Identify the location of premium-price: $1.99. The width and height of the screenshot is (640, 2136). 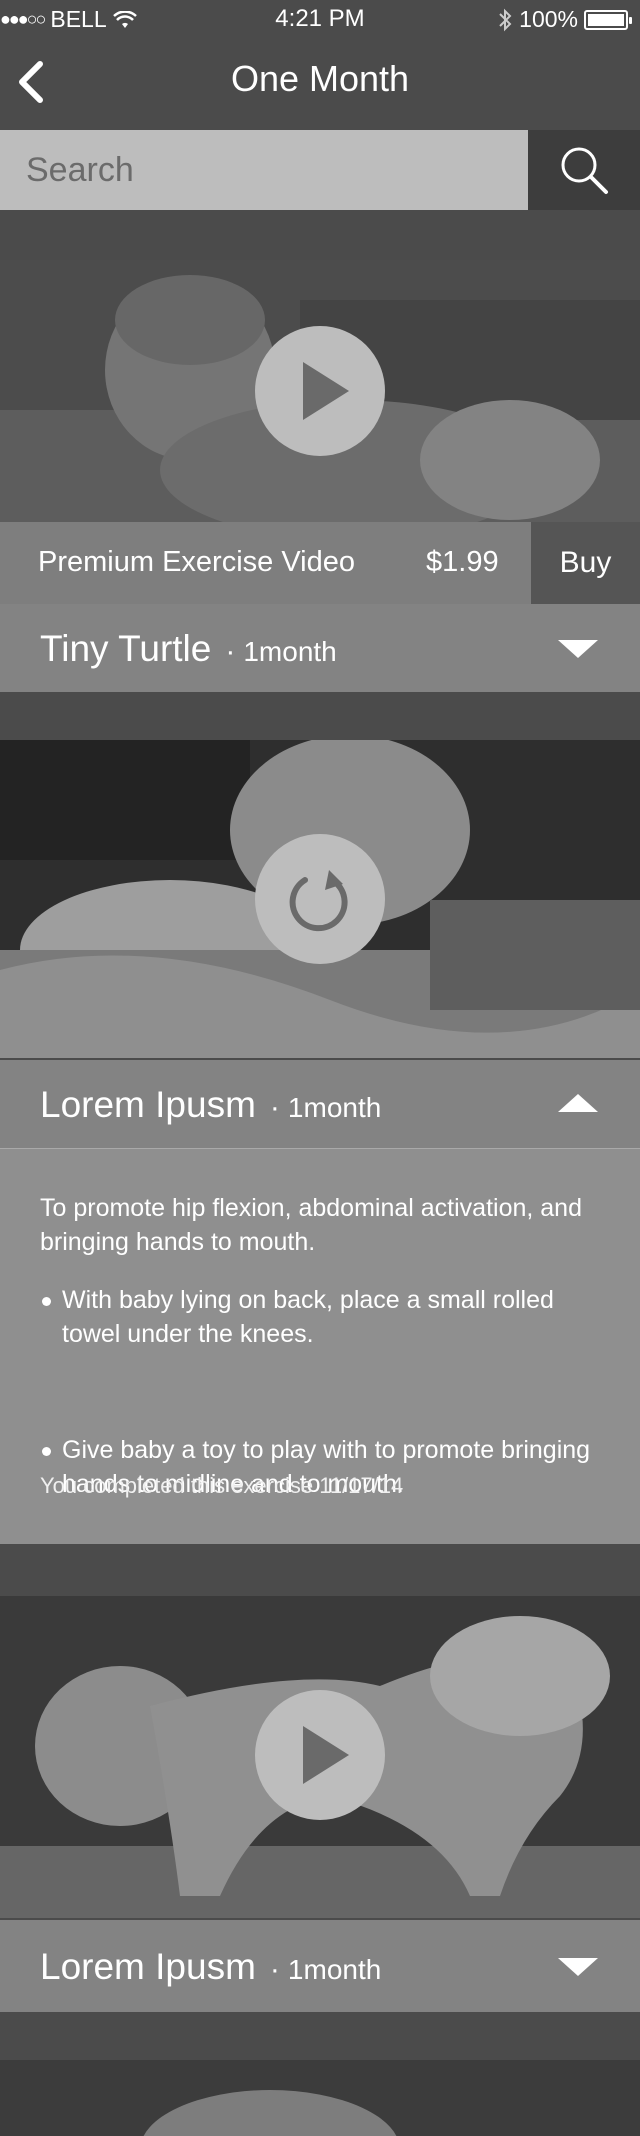
(462, 562).